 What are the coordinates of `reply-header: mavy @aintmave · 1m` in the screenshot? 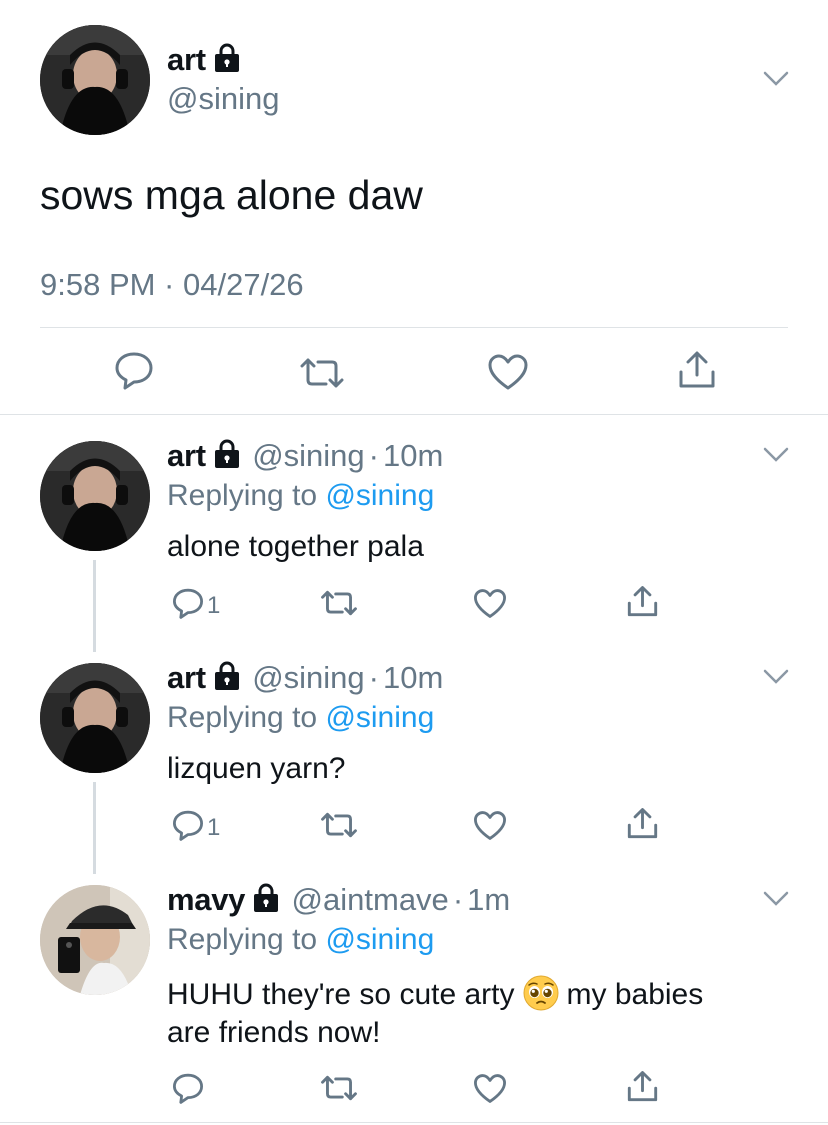 It's located at (338, 900).